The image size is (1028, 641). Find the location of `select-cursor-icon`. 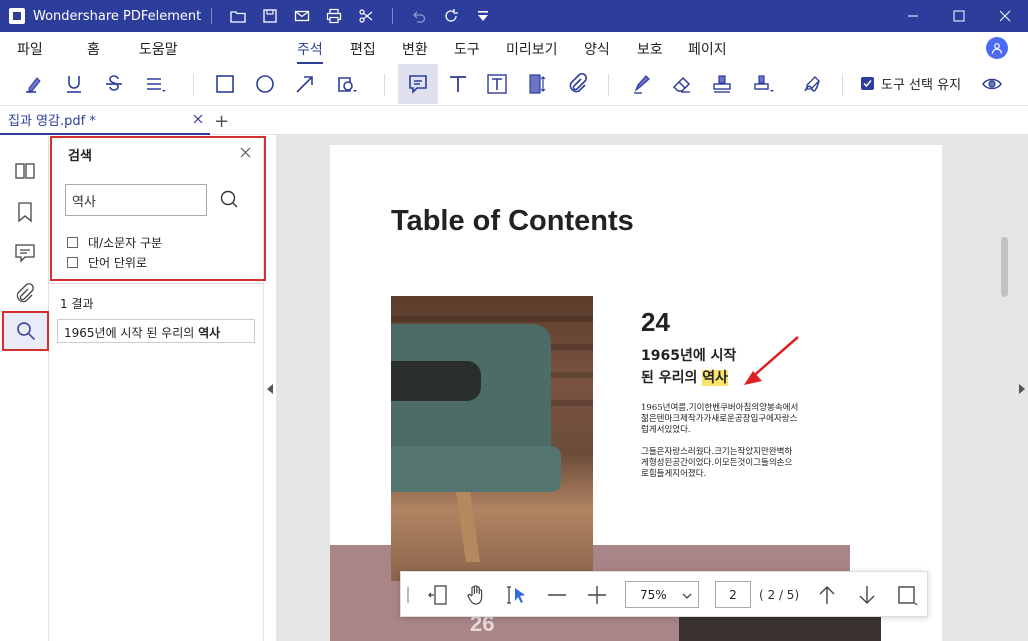

select-cursor-icon is located at coordinates (517, 595).